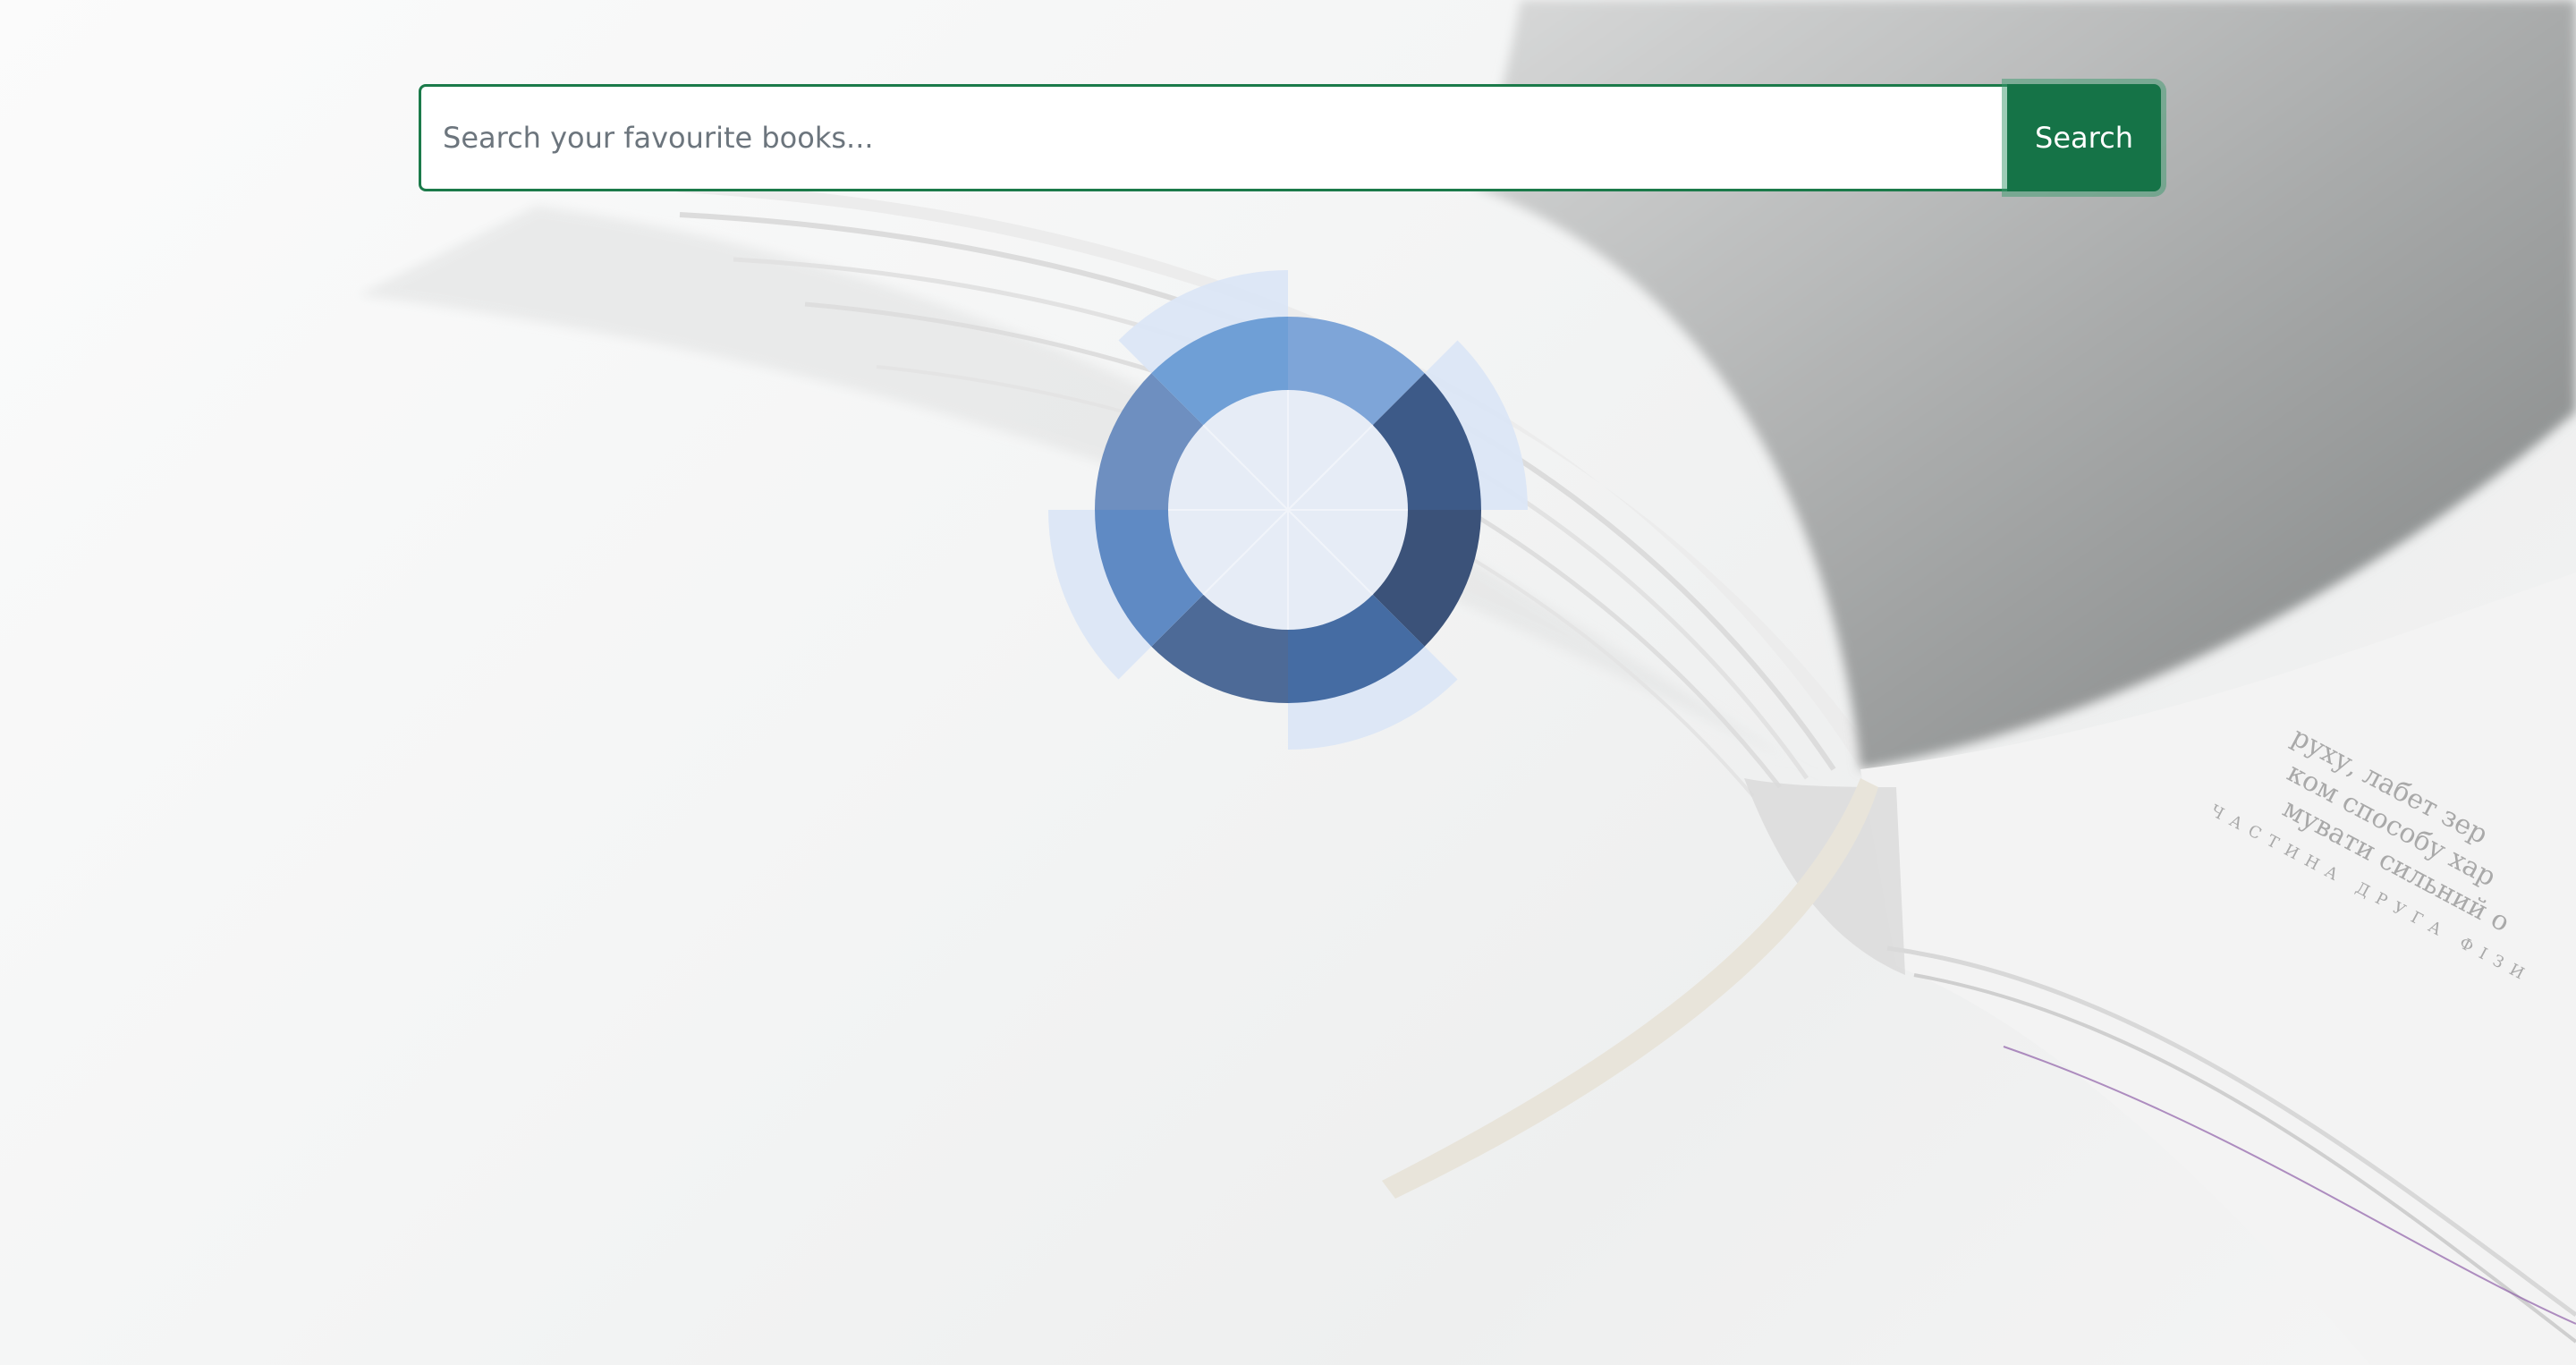  I want to click on search-input, so click(1213, 137).